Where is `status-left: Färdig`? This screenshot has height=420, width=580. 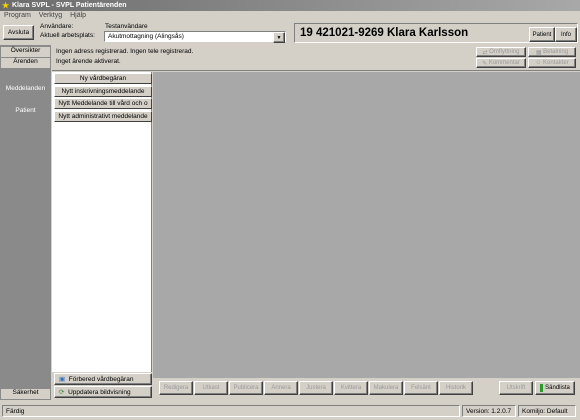 status-left: Färdig is located at coordinates (231, 411).